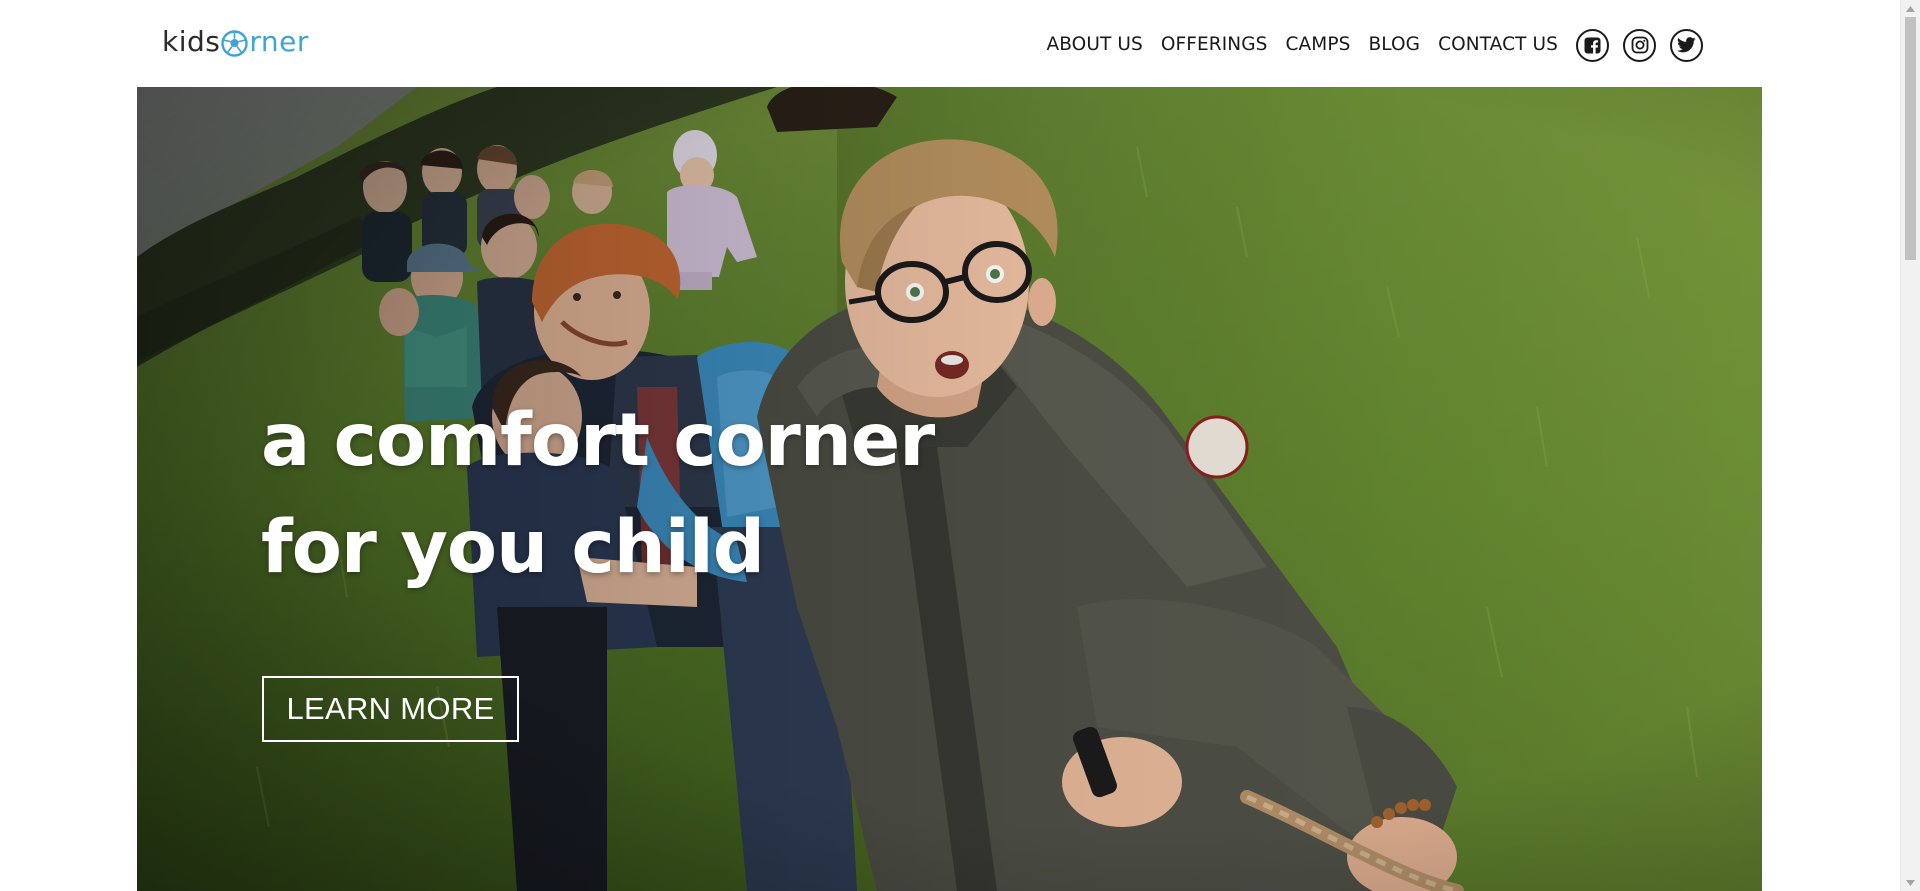 The width and height of the screenshot is (1920, 891). What do you see at coordinates (279, 41) in the screenshot?
I see `logo-text-rner: rner` at bounding box center [279, 41].